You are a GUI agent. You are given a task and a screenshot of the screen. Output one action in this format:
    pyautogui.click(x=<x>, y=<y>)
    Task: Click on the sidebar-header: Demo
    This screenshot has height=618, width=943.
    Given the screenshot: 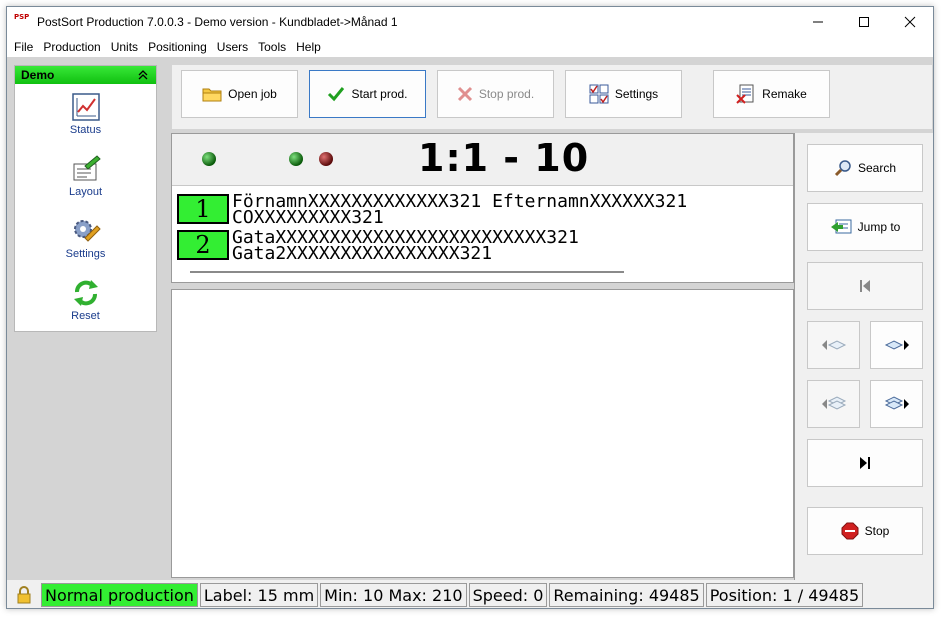 What is the action you would take?
    pyautogui.click(x=85, y=75)
    